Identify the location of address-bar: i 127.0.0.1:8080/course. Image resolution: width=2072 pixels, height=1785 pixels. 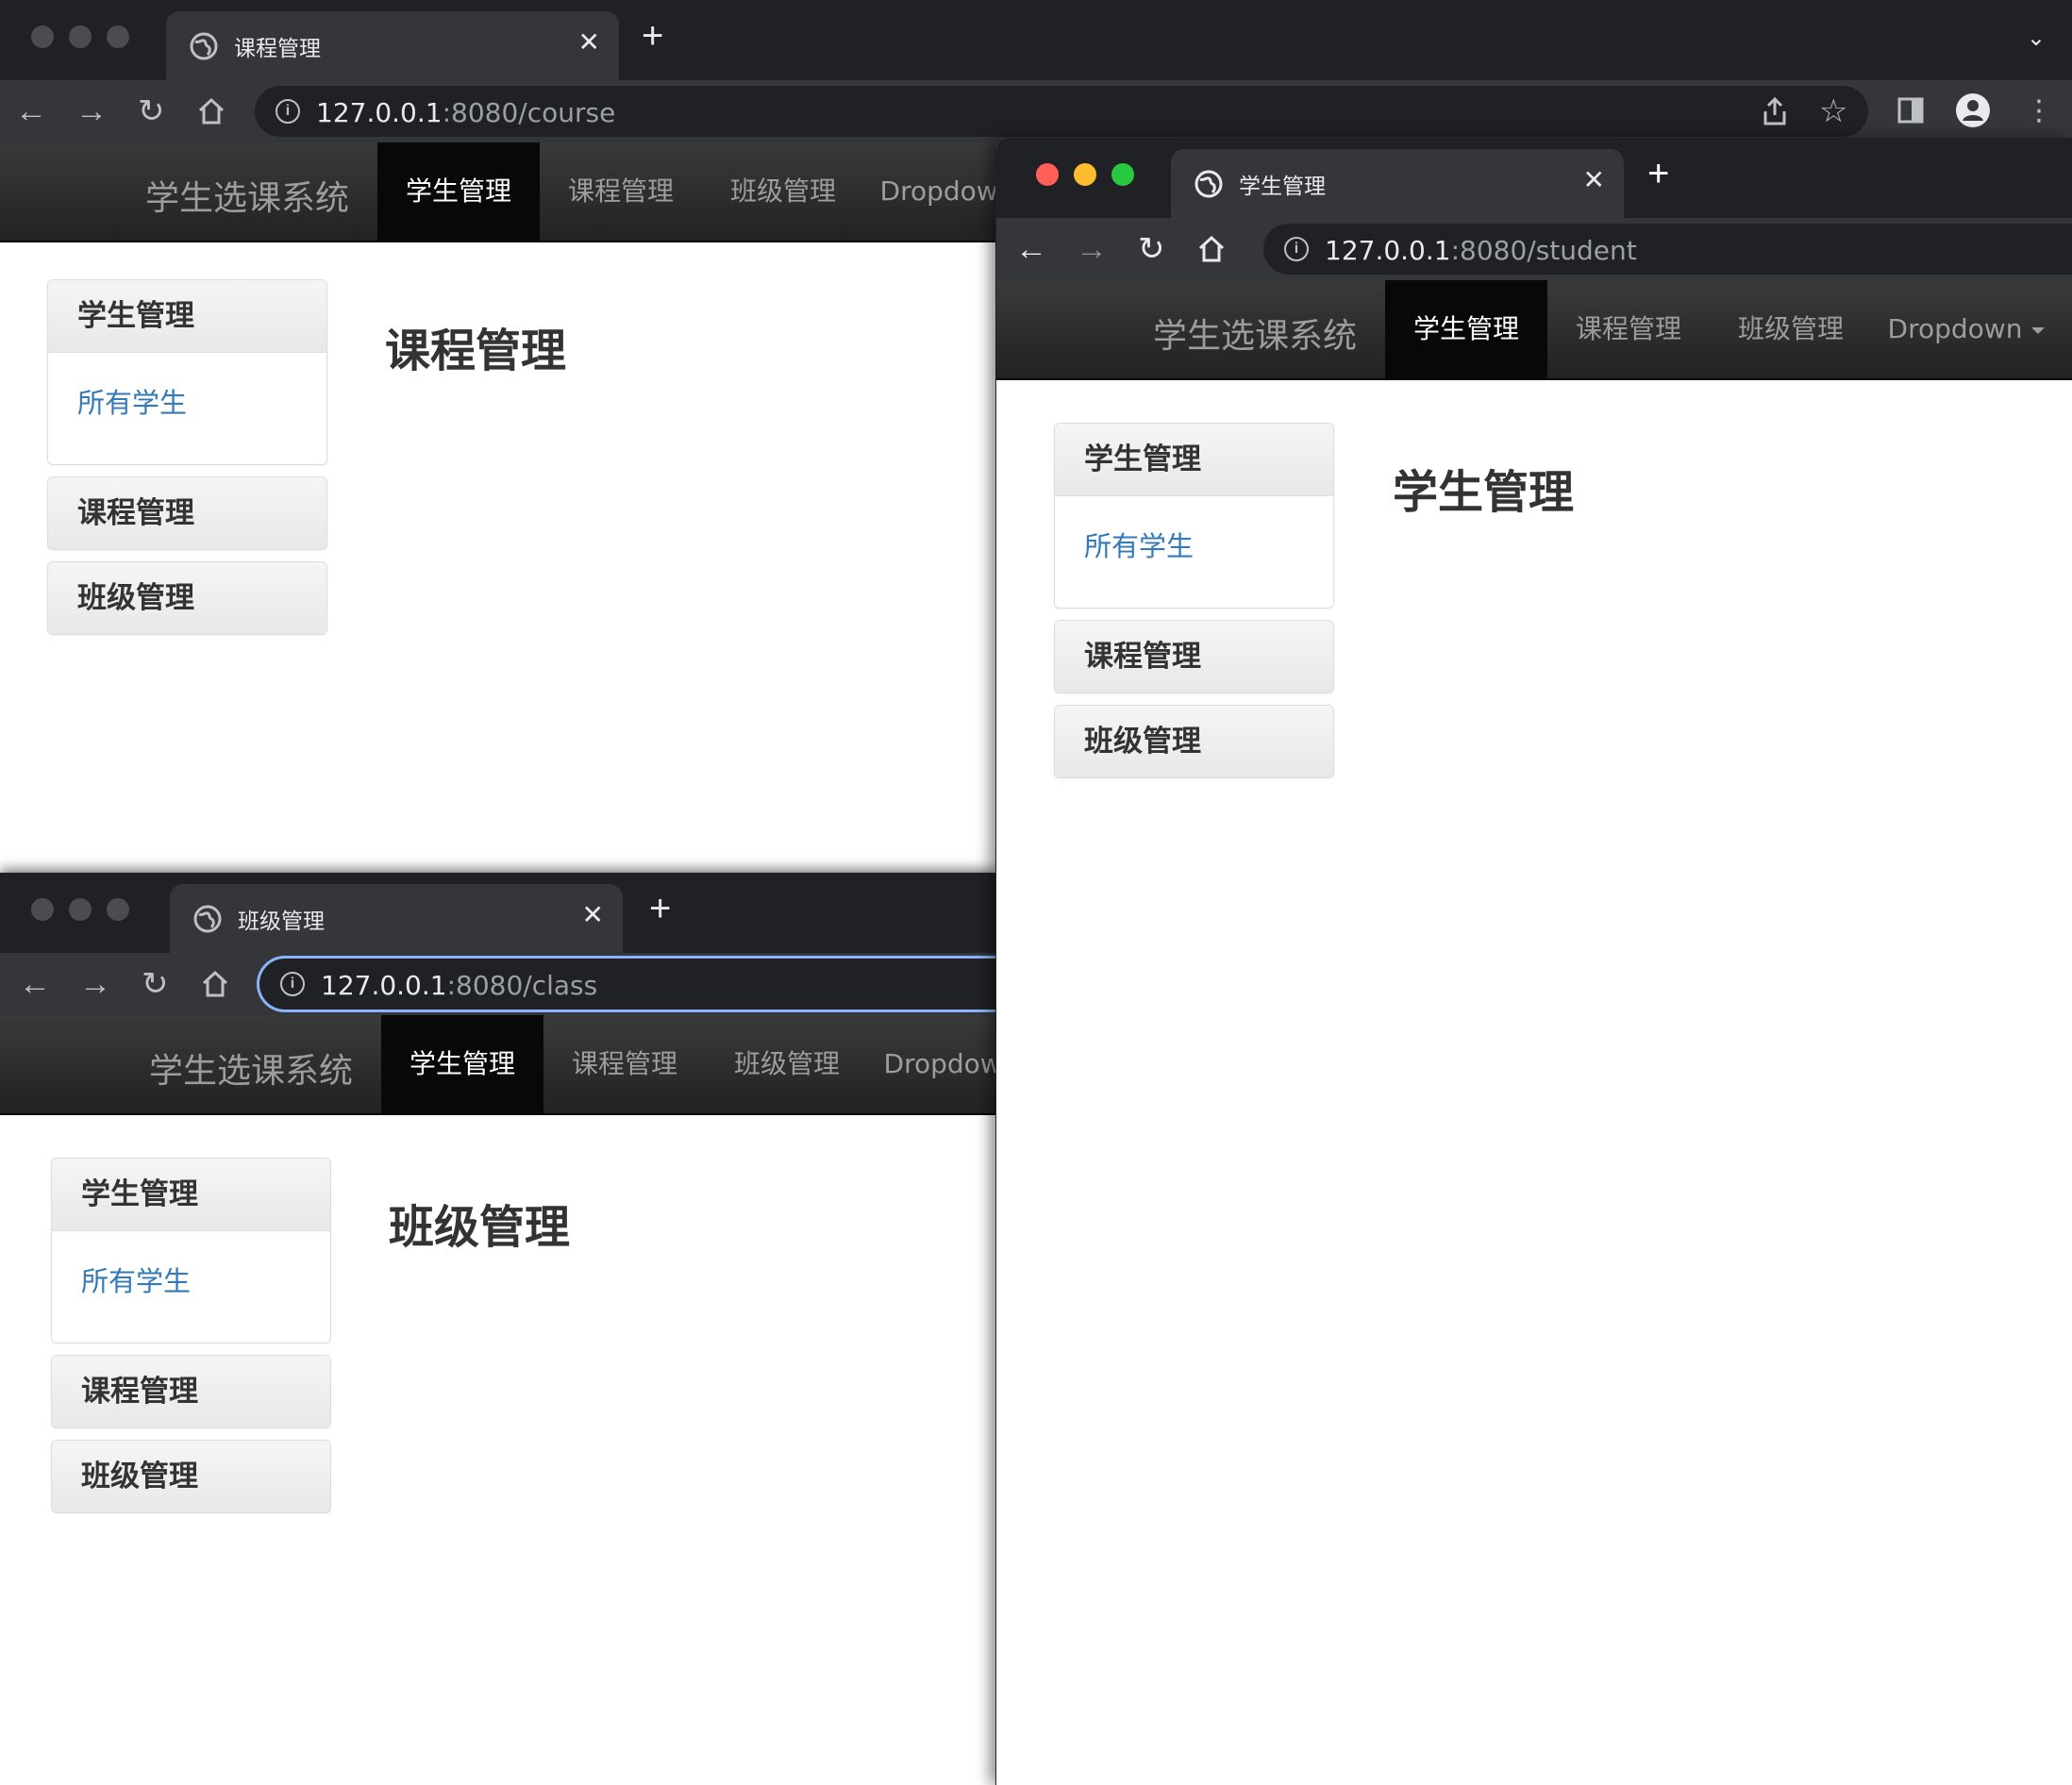
(1061, 111).